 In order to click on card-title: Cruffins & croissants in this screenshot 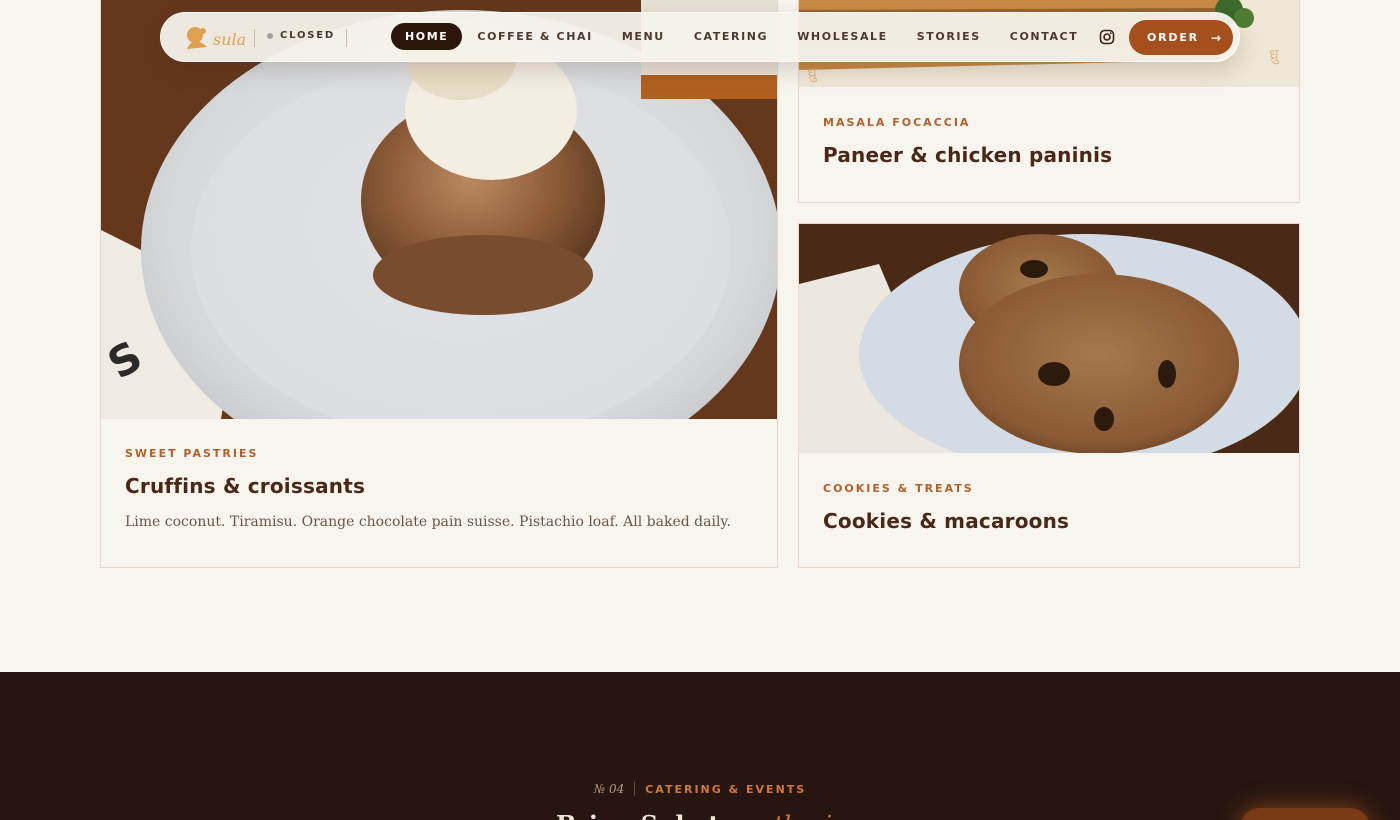, I will do `click(245, 486)`.